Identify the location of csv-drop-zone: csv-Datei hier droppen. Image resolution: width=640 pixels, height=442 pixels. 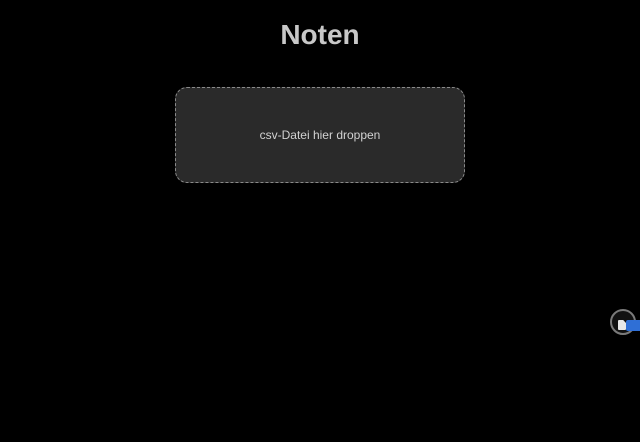
(320, 135).